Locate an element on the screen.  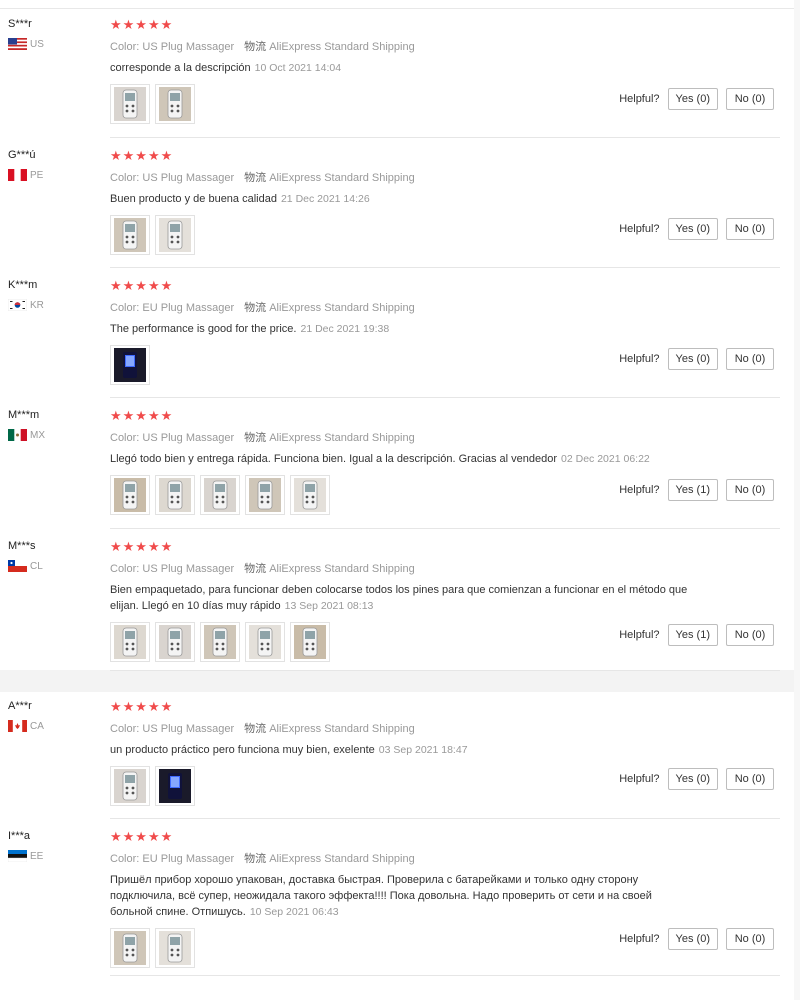
reviewer-country: MX is located at coordinates (26, 435).